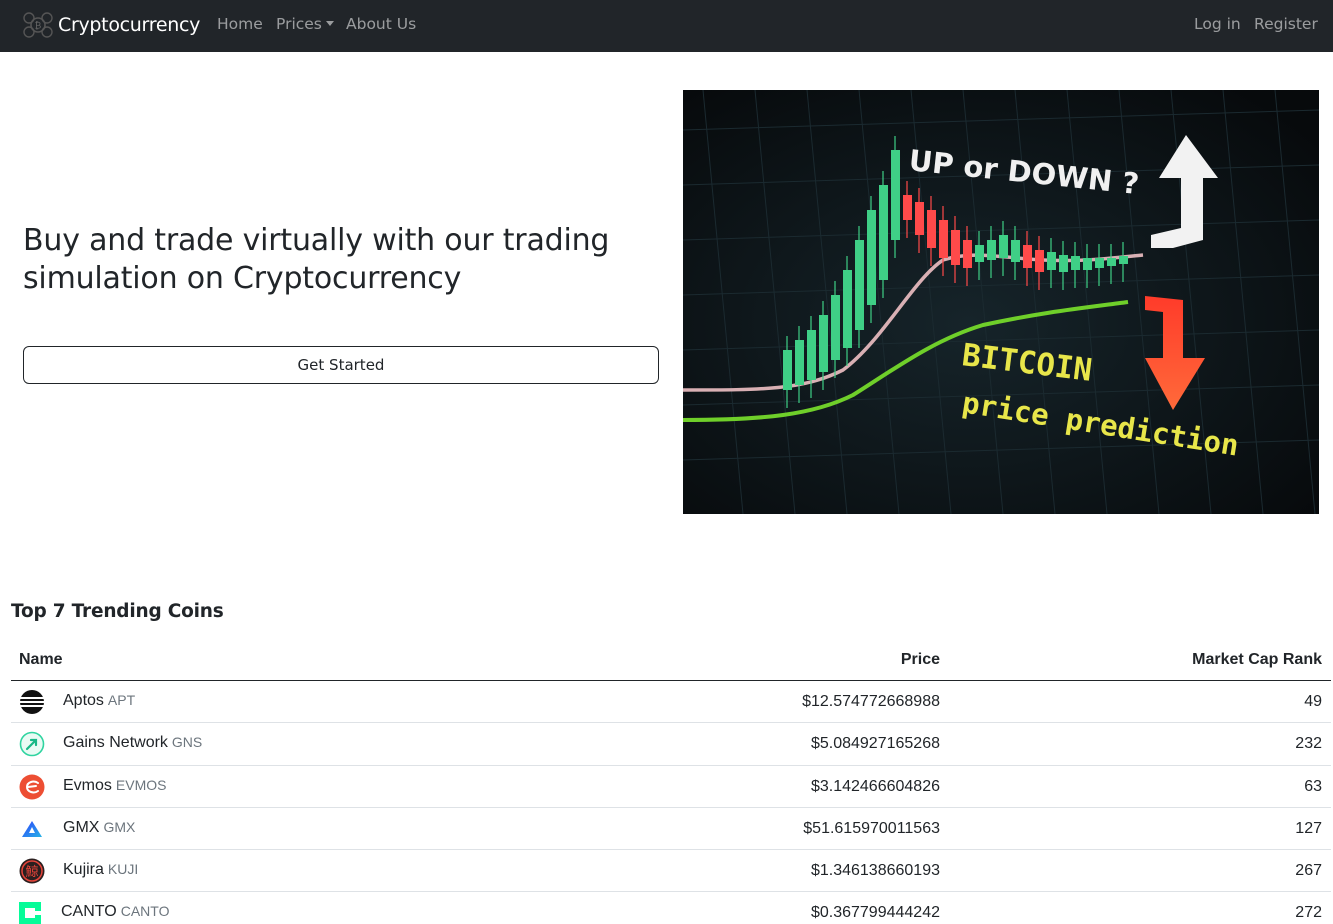 The width and height of the screenshot is (1333, 924). Describe the element at coordinates (875, 913) in the screenshot. I see `coin-price: $0.367799444242` at that location.